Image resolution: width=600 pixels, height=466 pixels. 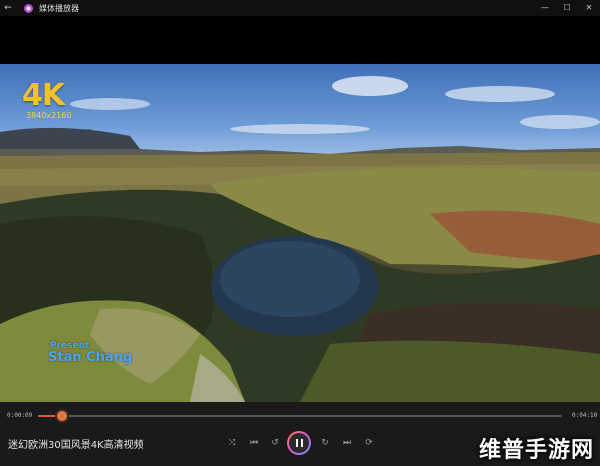 I want to click on maximize-button: ☐, so click(x=567, y=8).